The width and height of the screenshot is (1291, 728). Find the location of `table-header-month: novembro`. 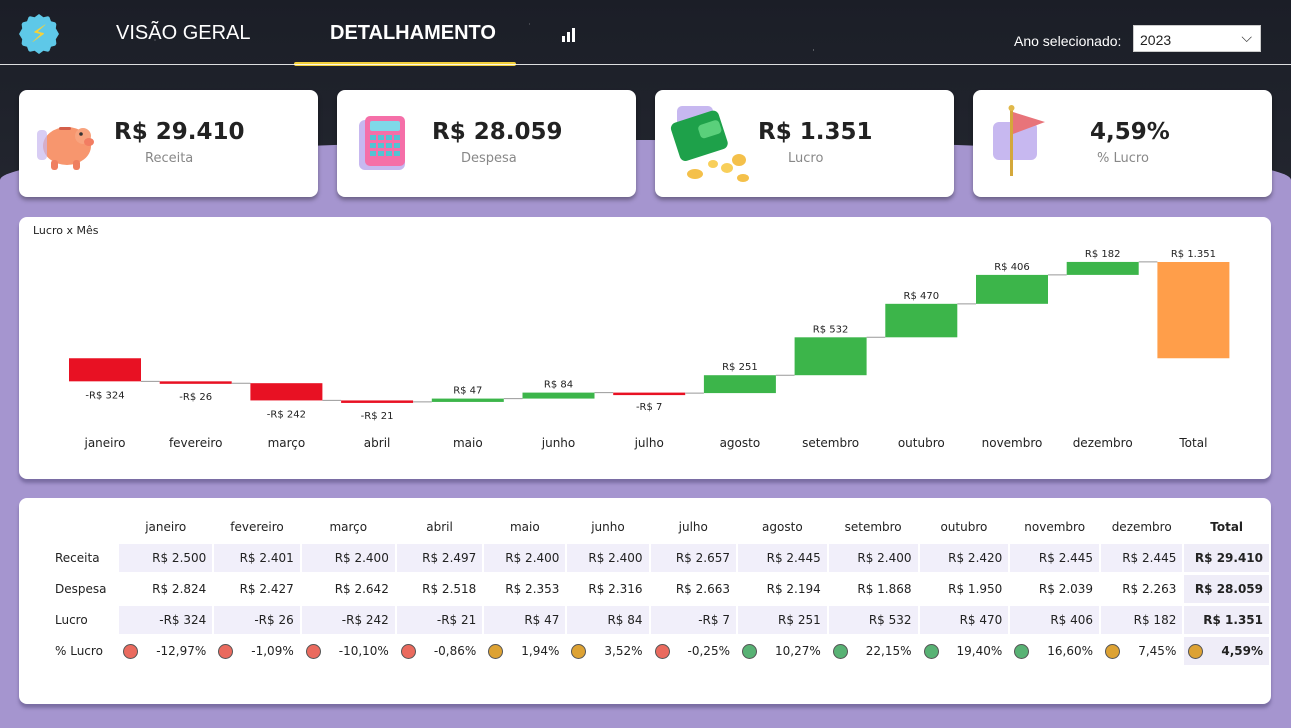

table-header-month: novembro is located at coordinates (1054, 527).